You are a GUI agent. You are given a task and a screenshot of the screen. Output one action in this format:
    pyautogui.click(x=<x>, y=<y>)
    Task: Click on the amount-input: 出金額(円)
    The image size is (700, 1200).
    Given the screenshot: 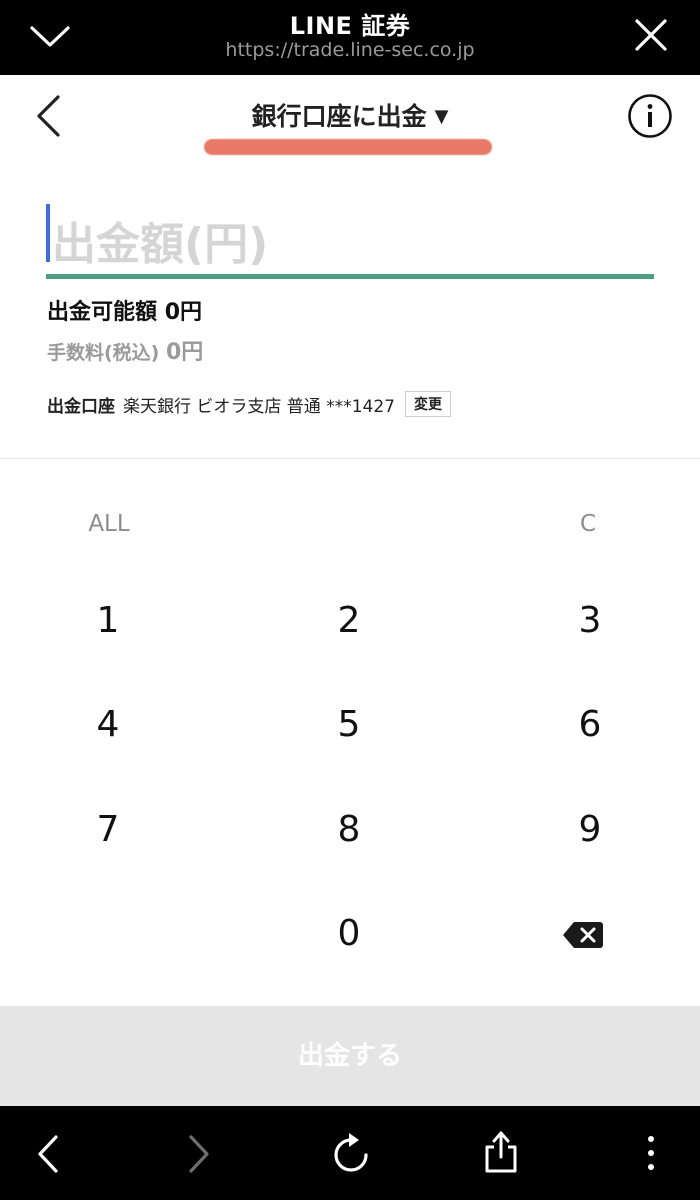 What is the action you would take?
    pyautogui.click(x=350, y=238)
    